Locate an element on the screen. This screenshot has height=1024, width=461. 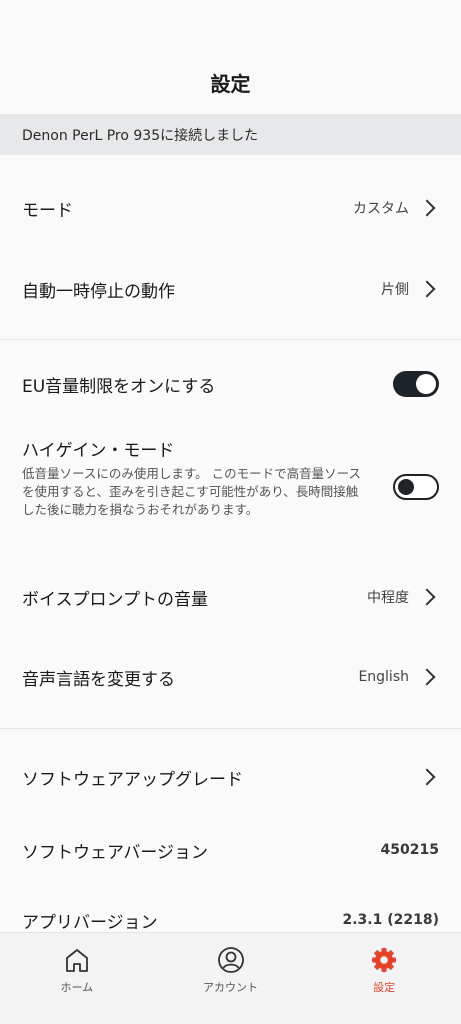
auto-pause-row: 自動一時停止の動作 片側 is located at coordinates (230, 289).